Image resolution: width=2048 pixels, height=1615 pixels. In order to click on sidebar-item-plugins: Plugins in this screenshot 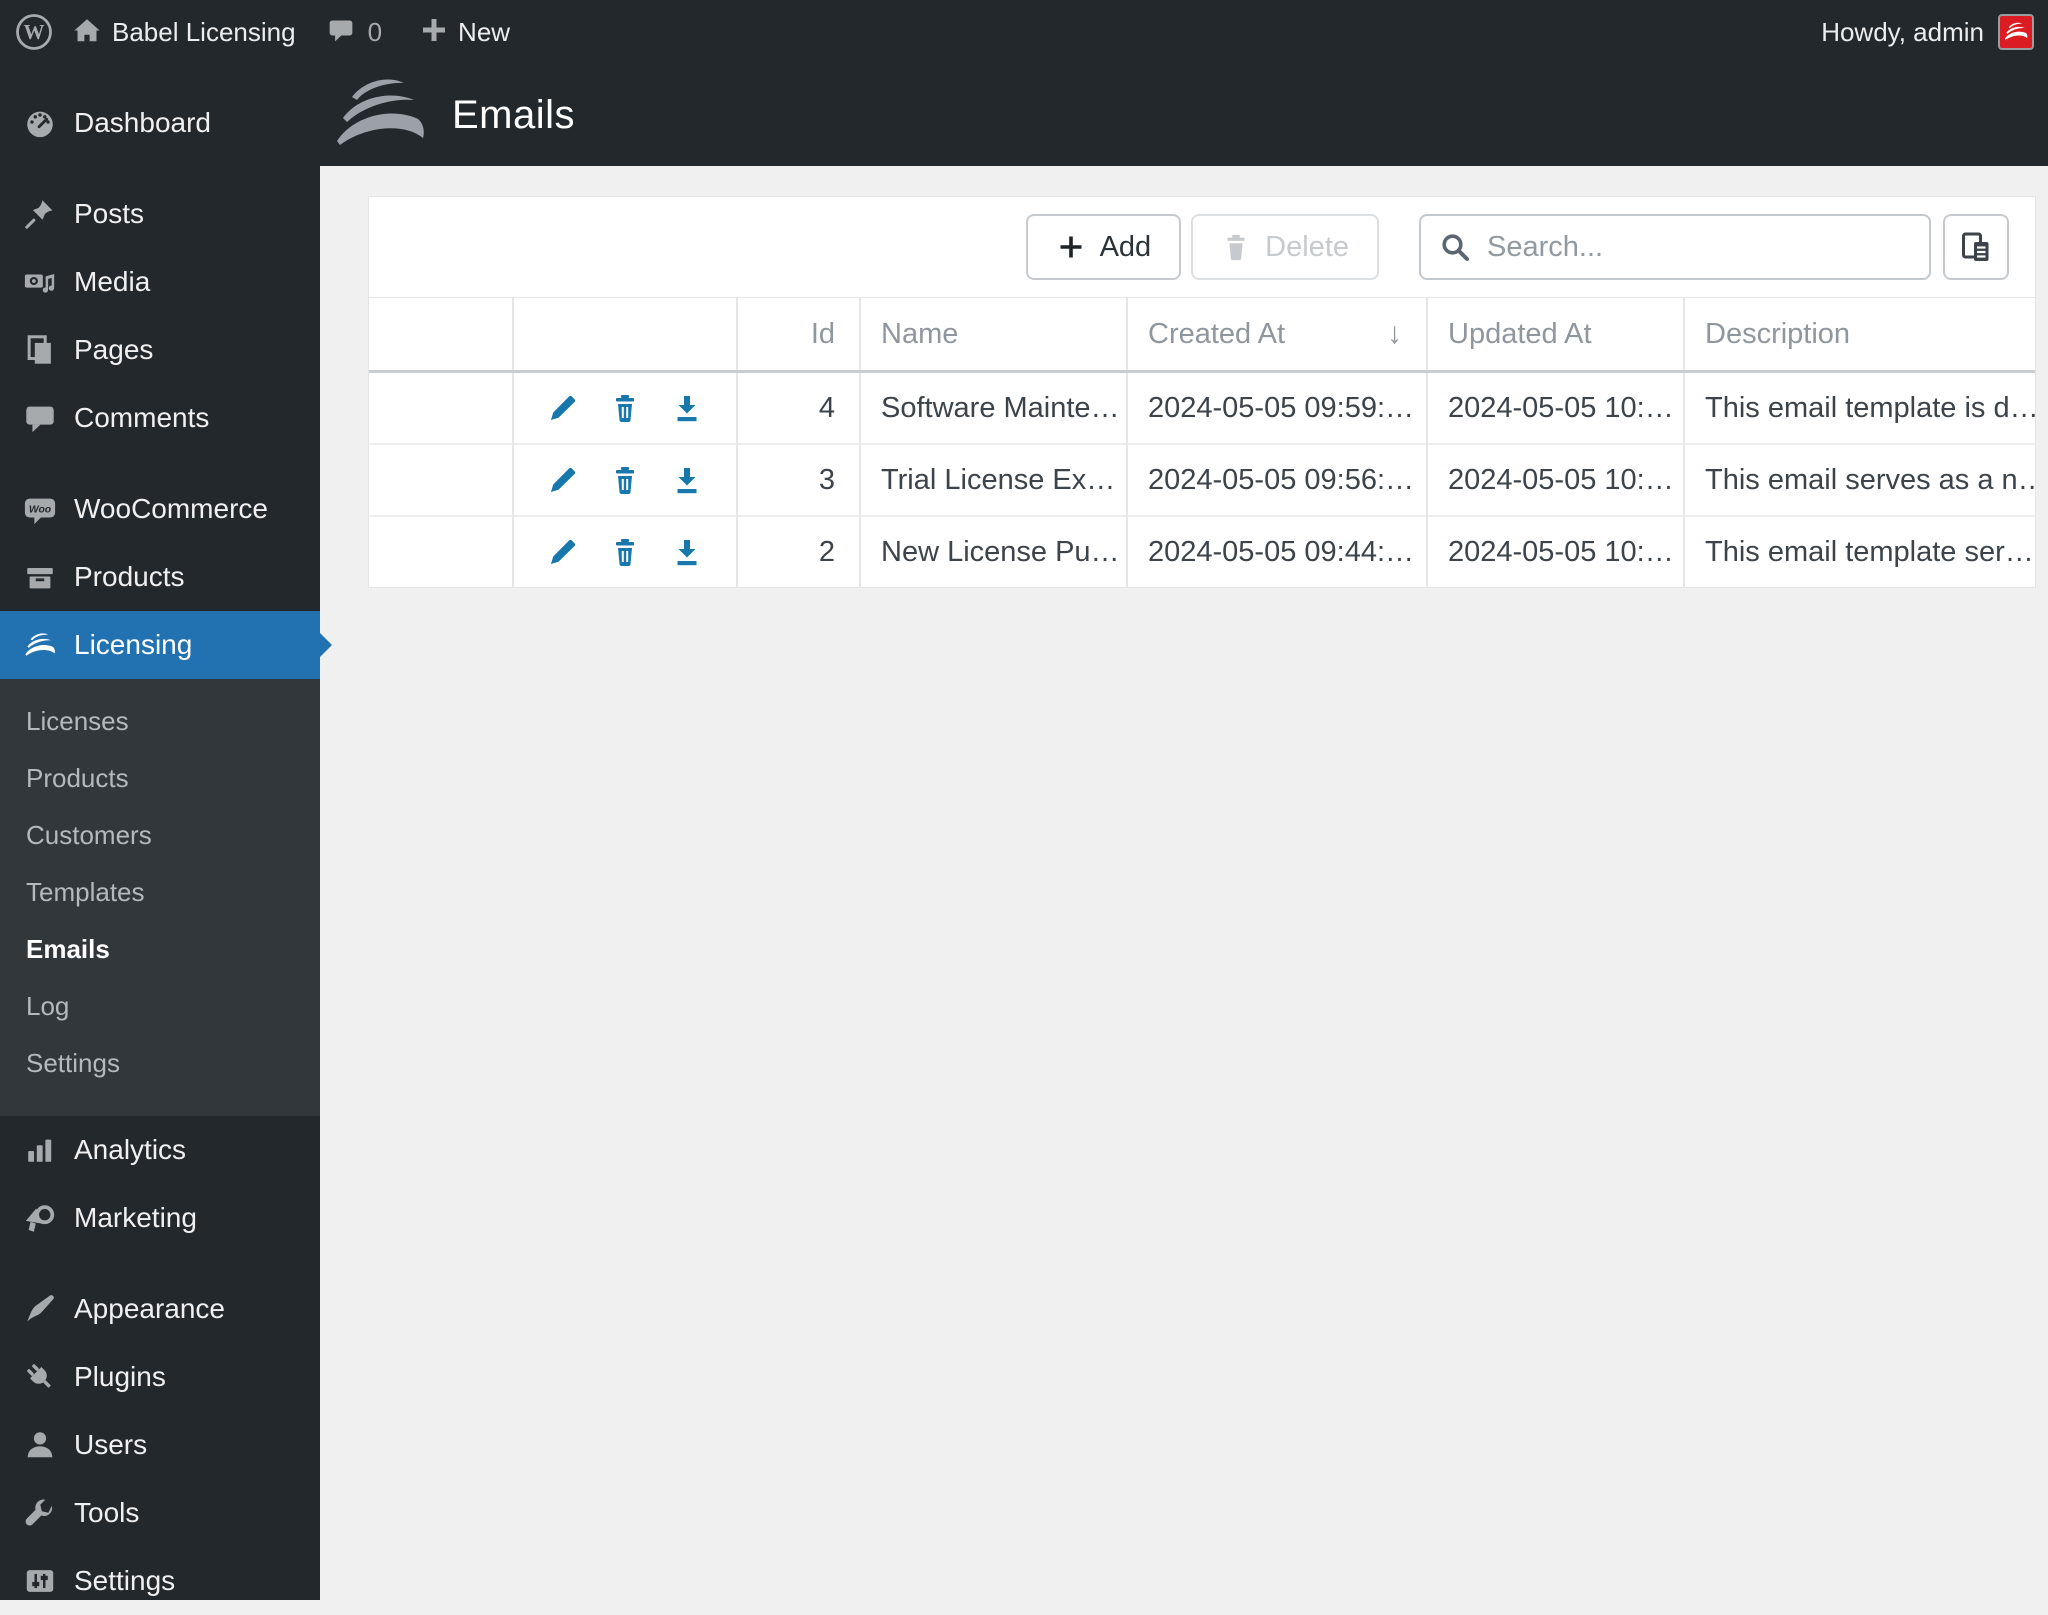, I will do `click(160, 1377)`.